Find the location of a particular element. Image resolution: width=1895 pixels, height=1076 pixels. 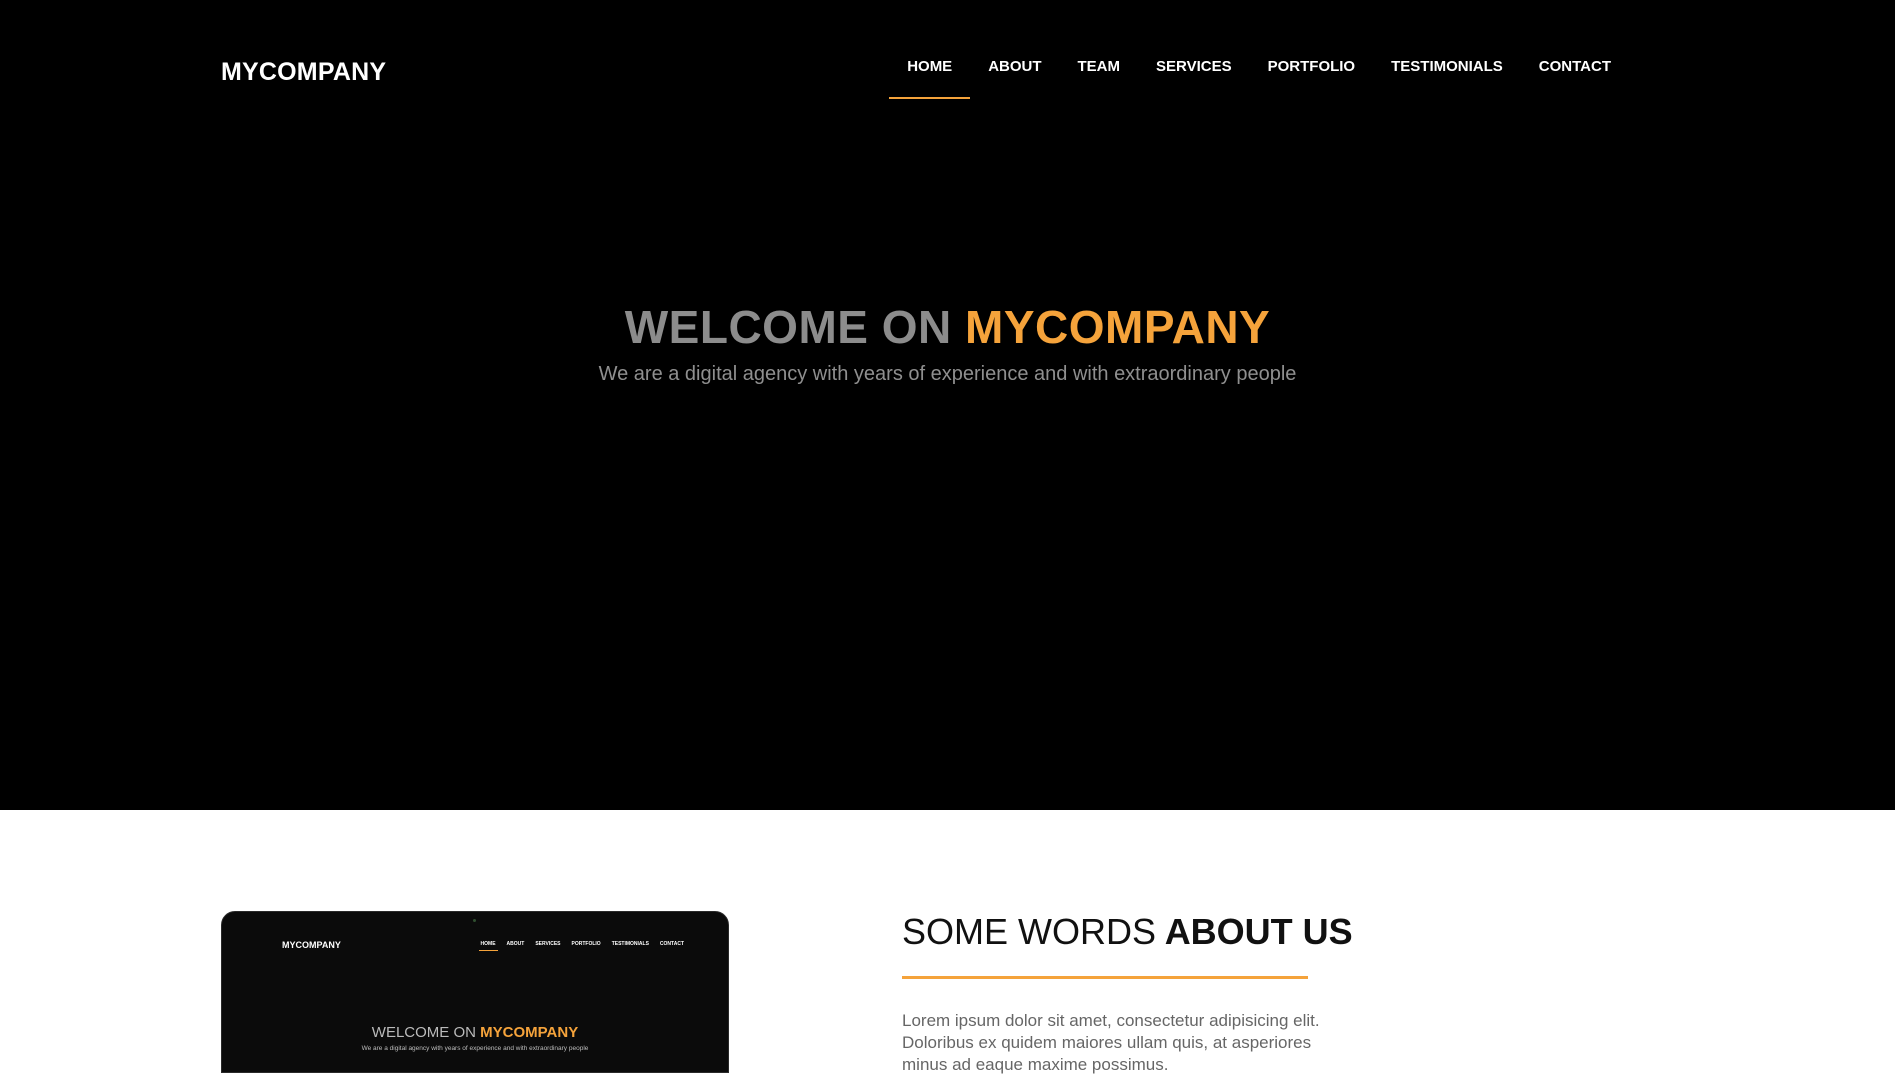

mockup-title-accent: MYCOMPANY is located at coordinates (529, 1032).